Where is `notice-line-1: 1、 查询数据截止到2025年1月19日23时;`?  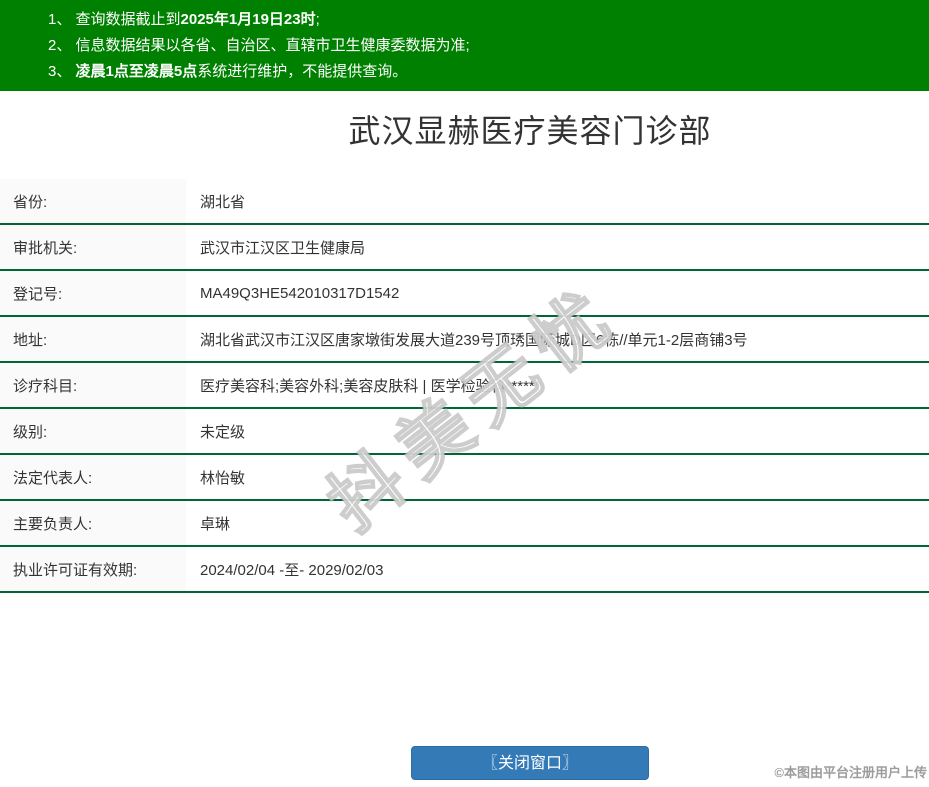 notice-line-1: 1、 查询数据截止到2025年1月19日23时; is located at coordinates (488, 20).